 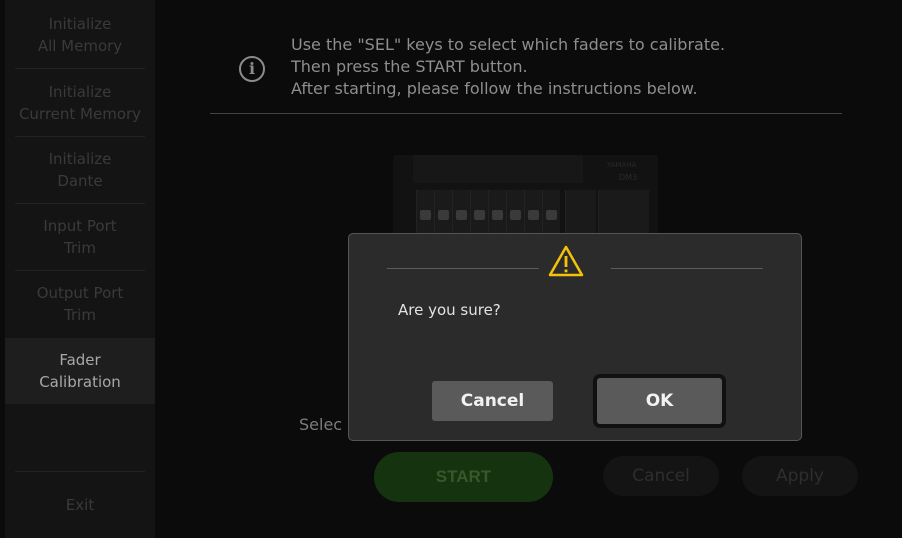 I want to click on main-divider, so click(x=526, y=113).